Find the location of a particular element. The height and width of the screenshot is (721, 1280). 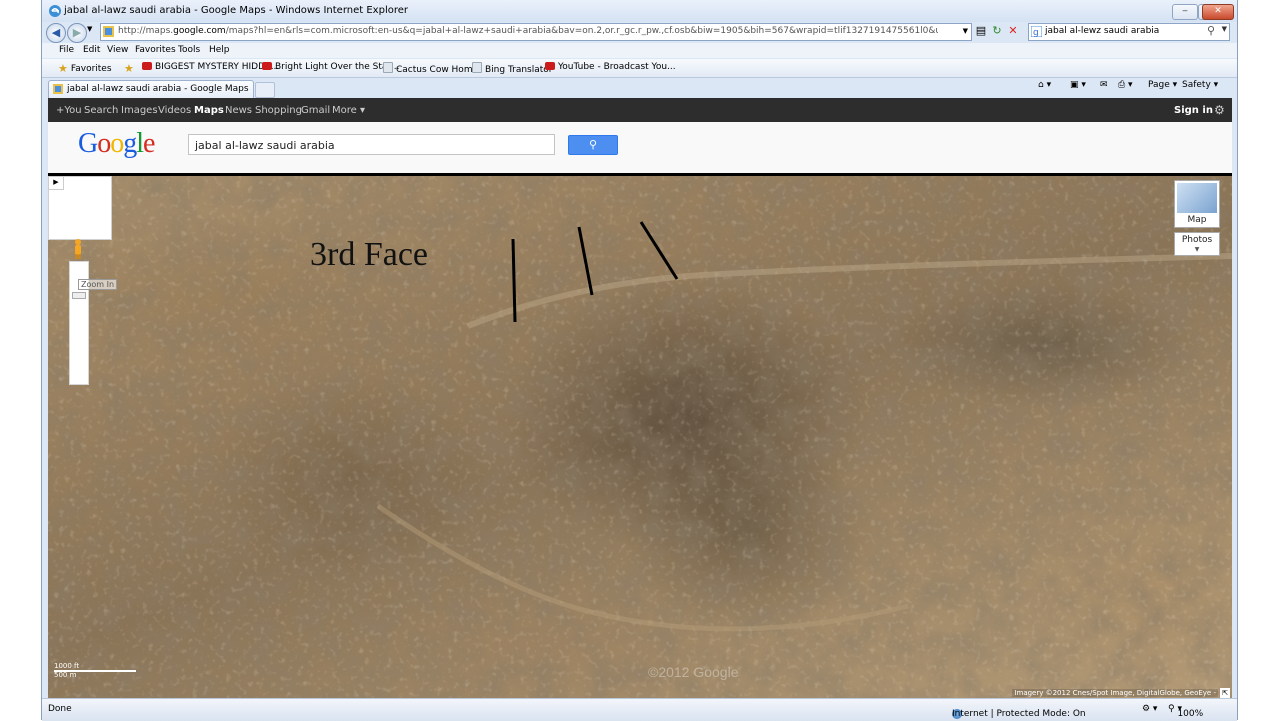

browser-search-box: g jabal al-lewz saudi arabia ⚲ ▼ is located at coordinates (1129, 32).